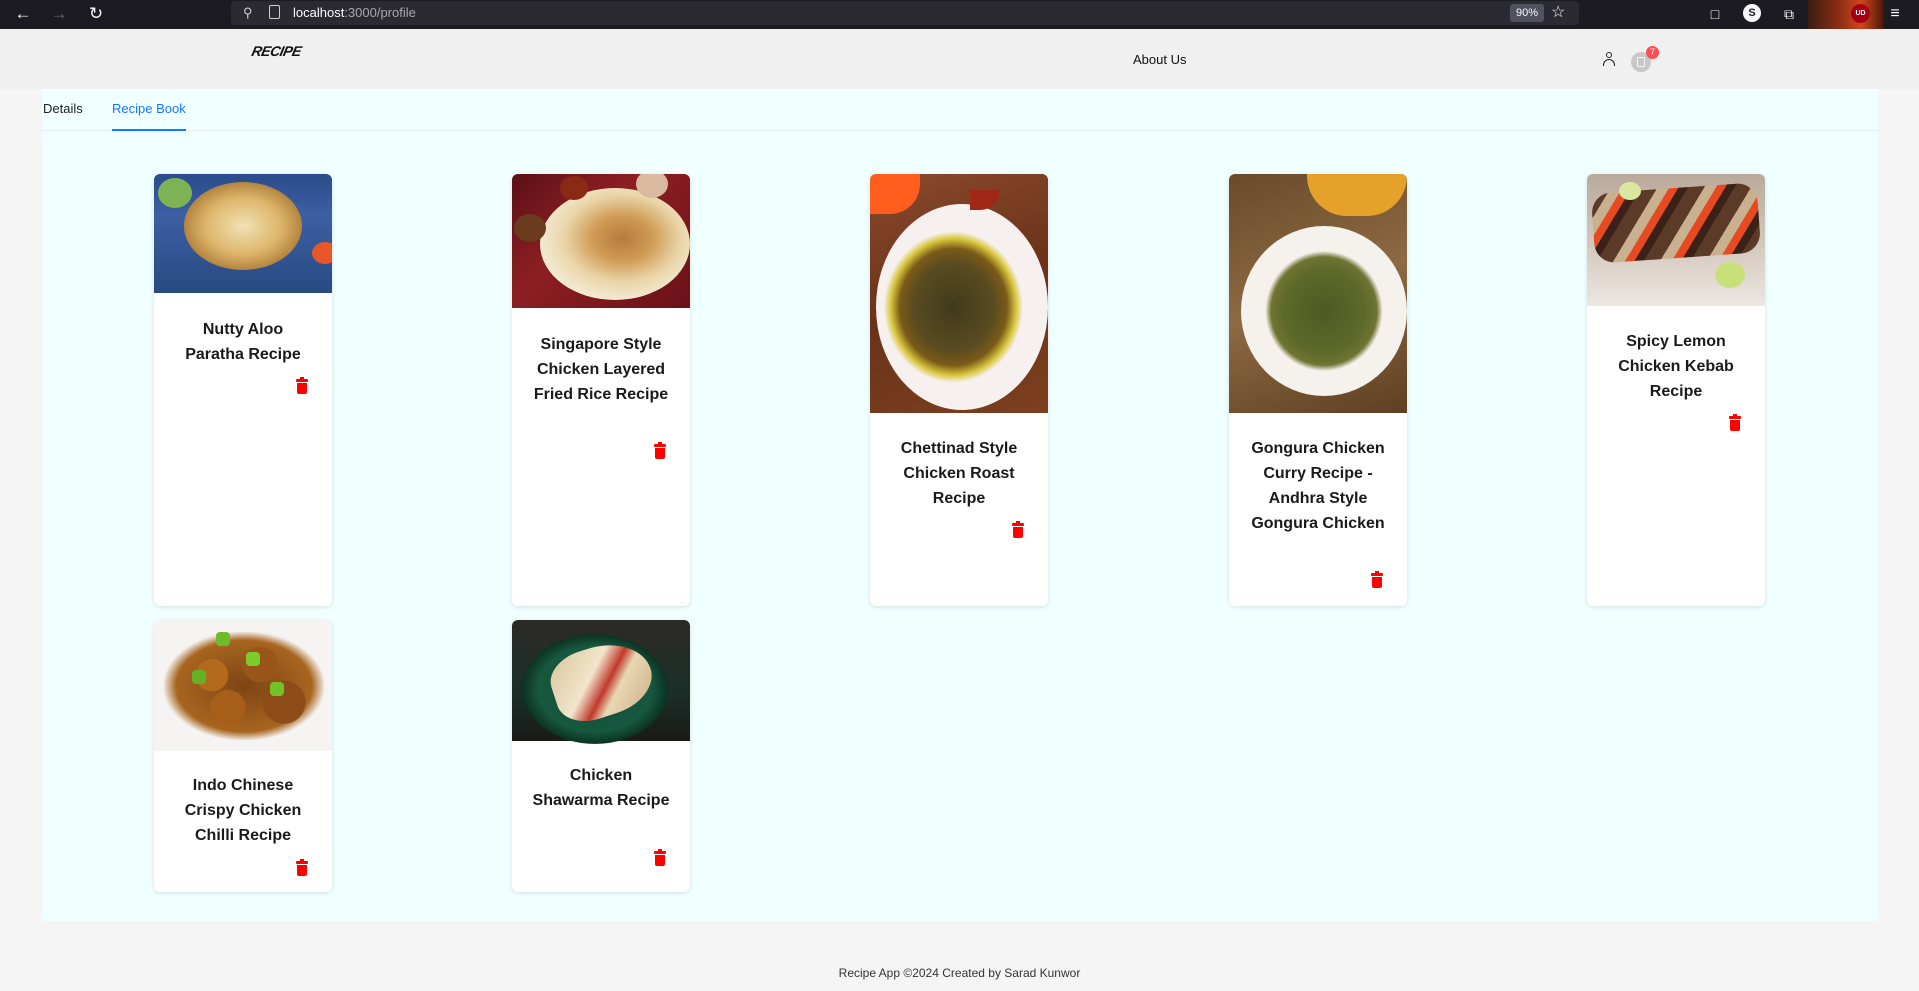 The width and height of the screenshot is (1919, 991). Describe the element at coordinates (1860, 13) in the screenshot. I see `ublock-icon: UD` at that location.